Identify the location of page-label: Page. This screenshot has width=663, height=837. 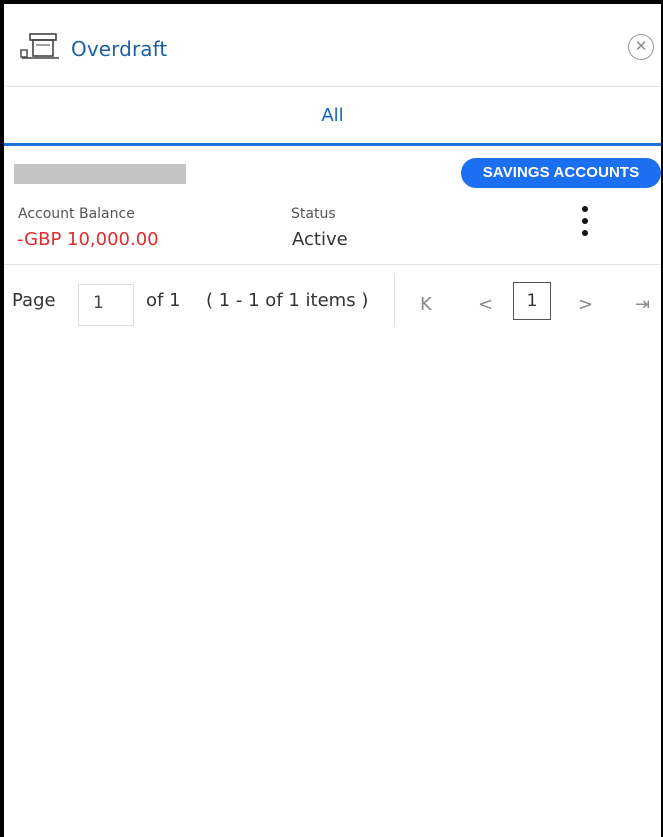
(34, 300).